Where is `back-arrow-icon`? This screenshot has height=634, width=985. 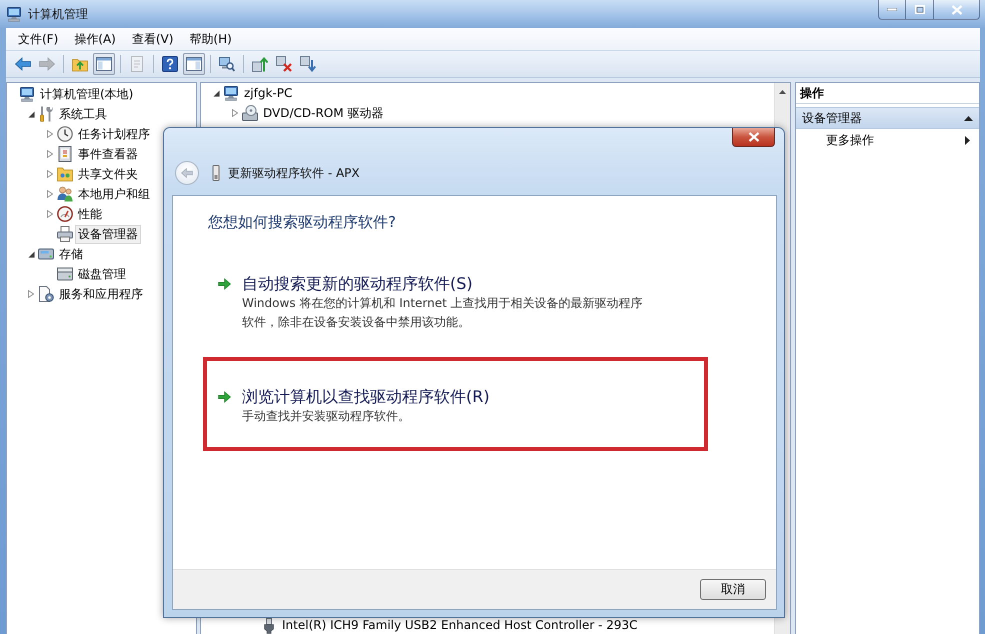 back-arrow-icon is located at coordinates (187, 173).